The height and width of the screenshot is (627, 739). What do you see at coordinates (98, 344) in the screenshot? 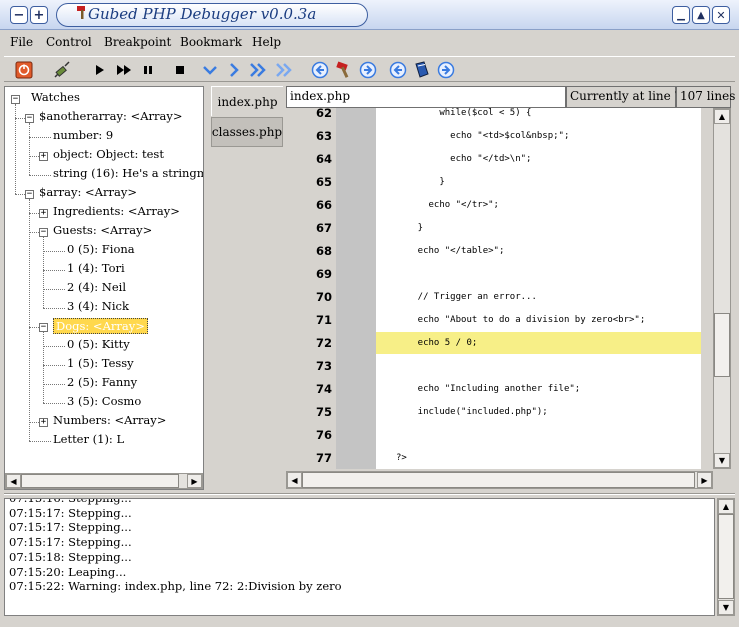
I see `watch-item: 0 (5): Kitty` at bounding box center [98, 344].